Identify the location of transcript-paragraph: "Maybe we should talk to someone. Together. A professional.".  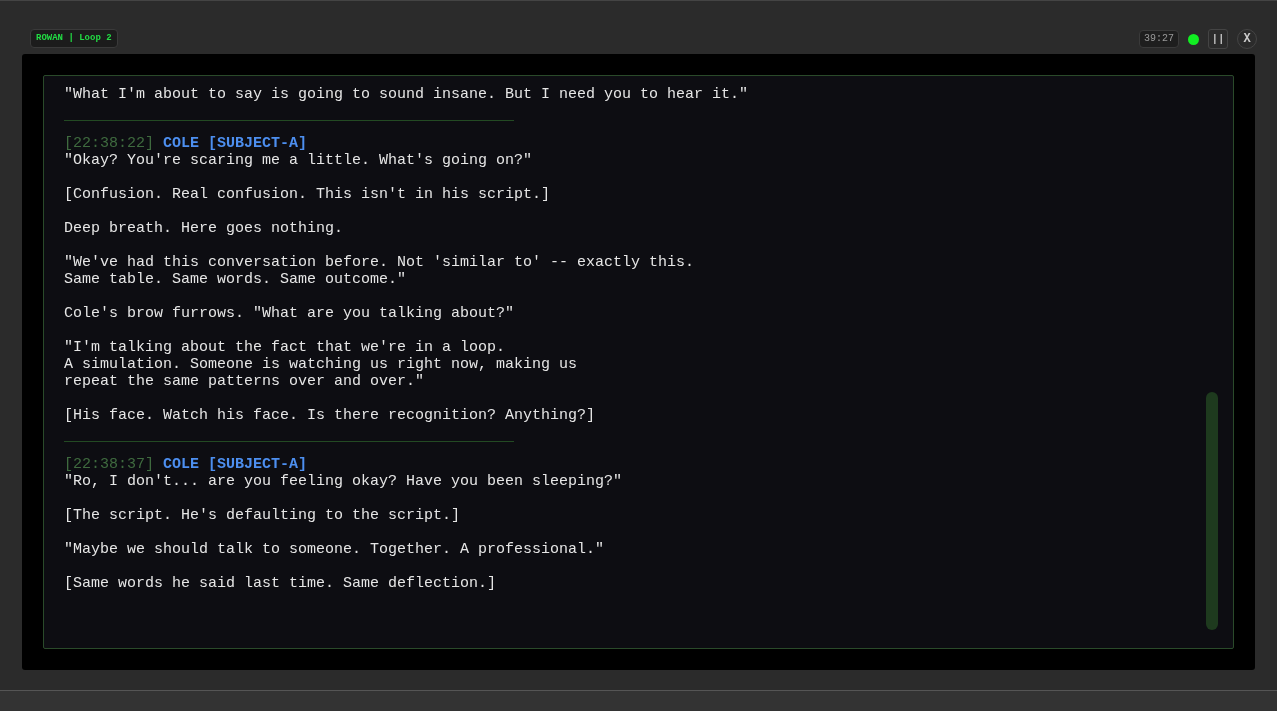
(335, 549).